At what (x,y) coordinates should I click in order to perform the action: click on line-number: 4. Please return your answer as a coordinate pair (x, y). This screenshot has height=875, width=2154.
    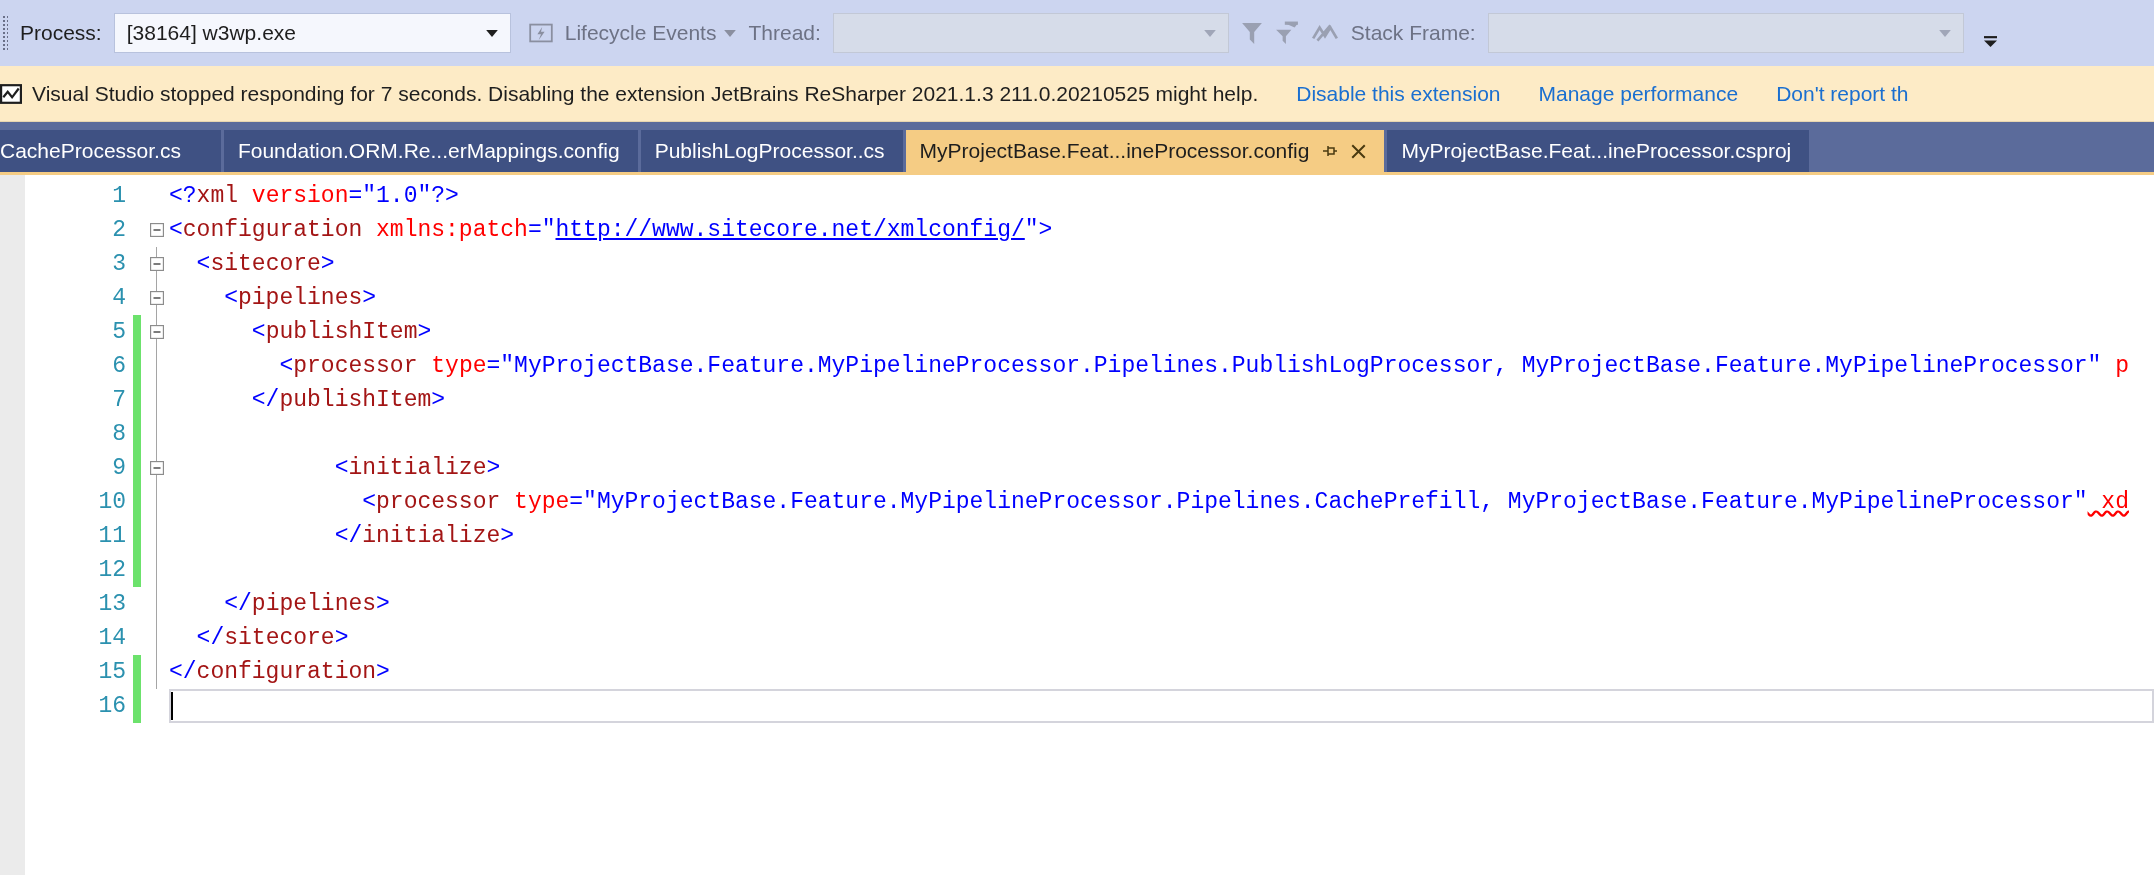
    Looking at the image, I should click on (118, 298).